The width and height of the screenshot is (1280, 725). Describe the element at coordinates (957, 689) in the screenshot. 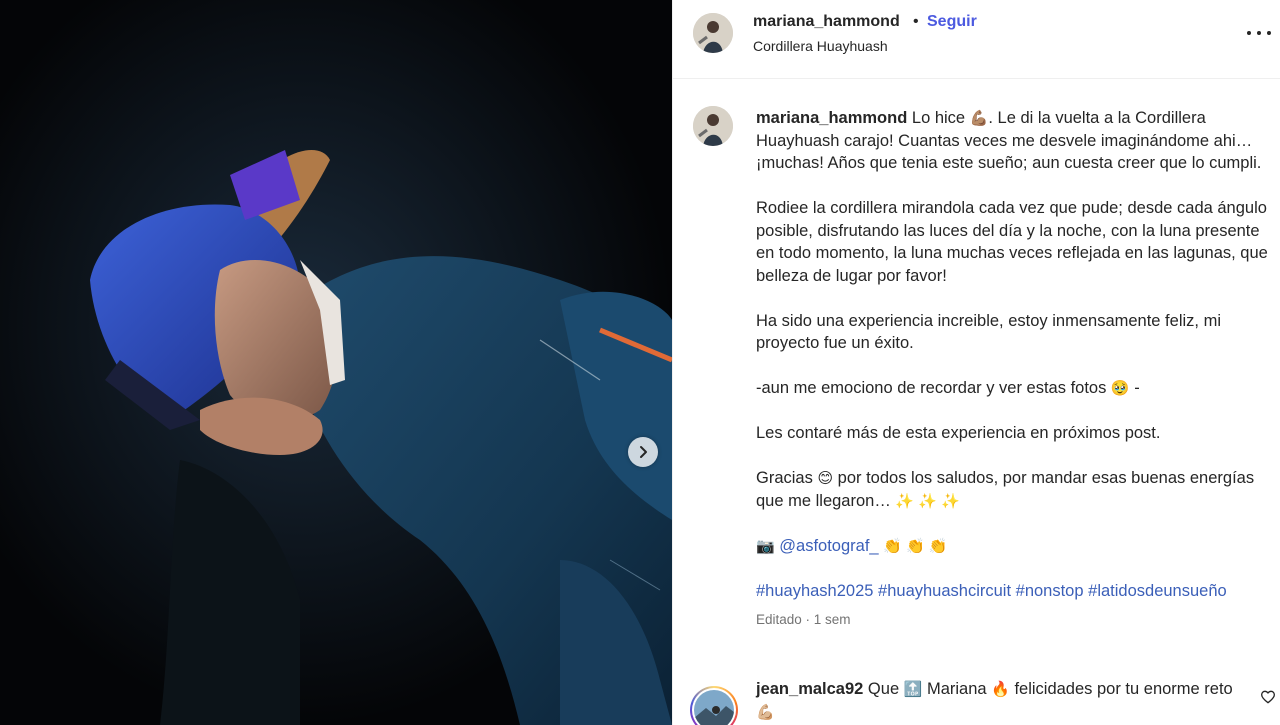

I see `comment-line: Mariana` at that location.